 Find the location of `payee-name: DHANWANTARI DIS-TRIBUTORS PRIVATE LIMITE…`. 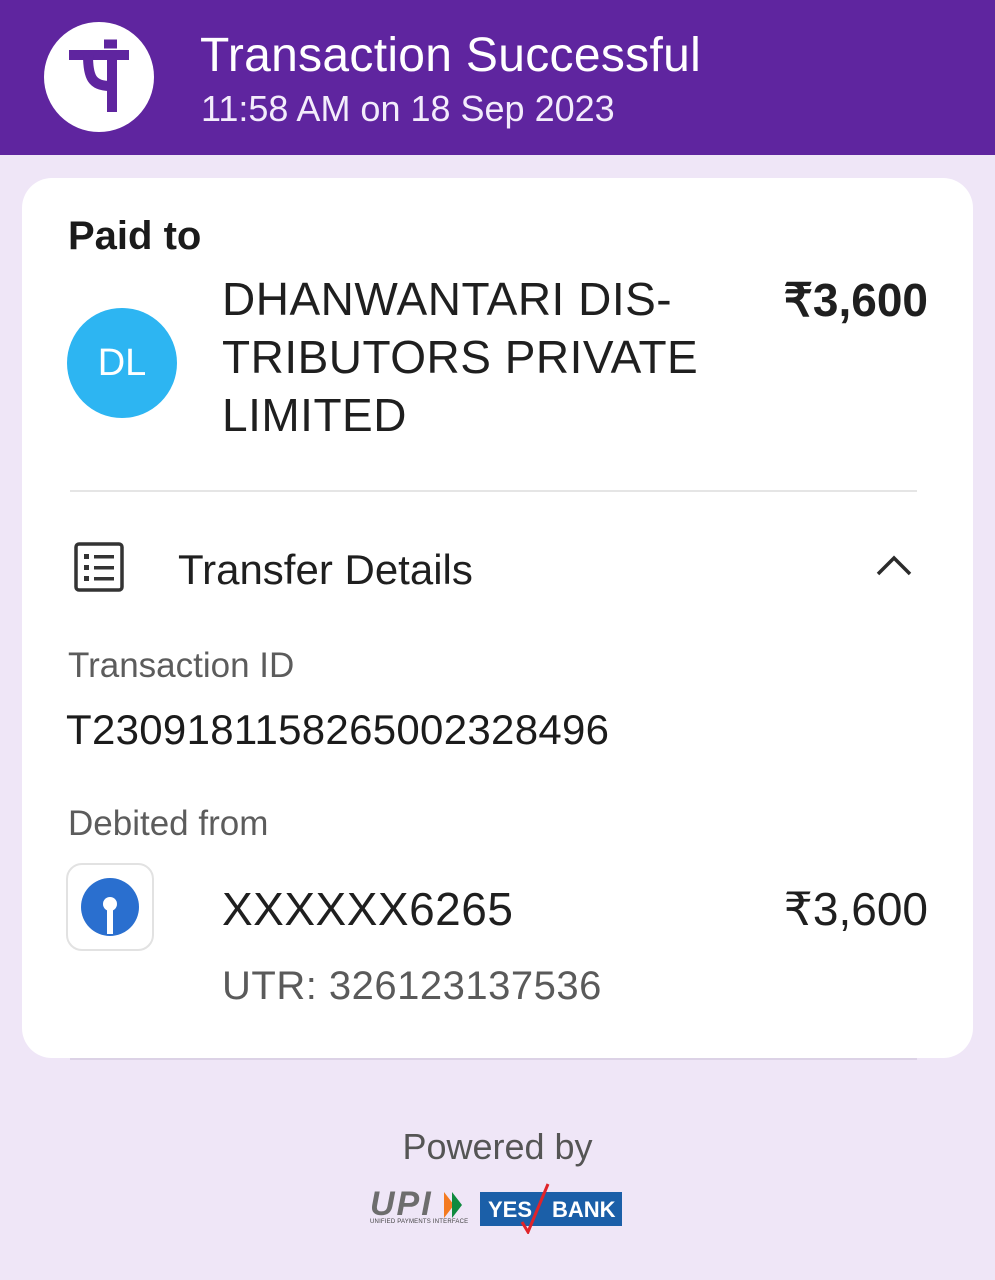

payee-name: DHANWANTARI DIS-TRIBUTORS PRIVATE LIMITE… is located at coordinates (460, 357).